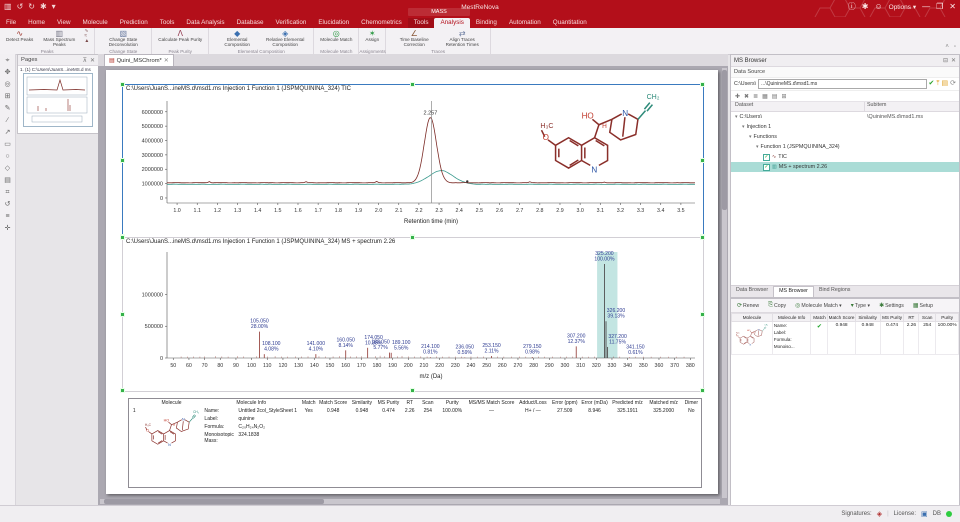 The height and width of the screenshot is (522, 960). I want to click on table-tool: ▤, so click(7, 181).